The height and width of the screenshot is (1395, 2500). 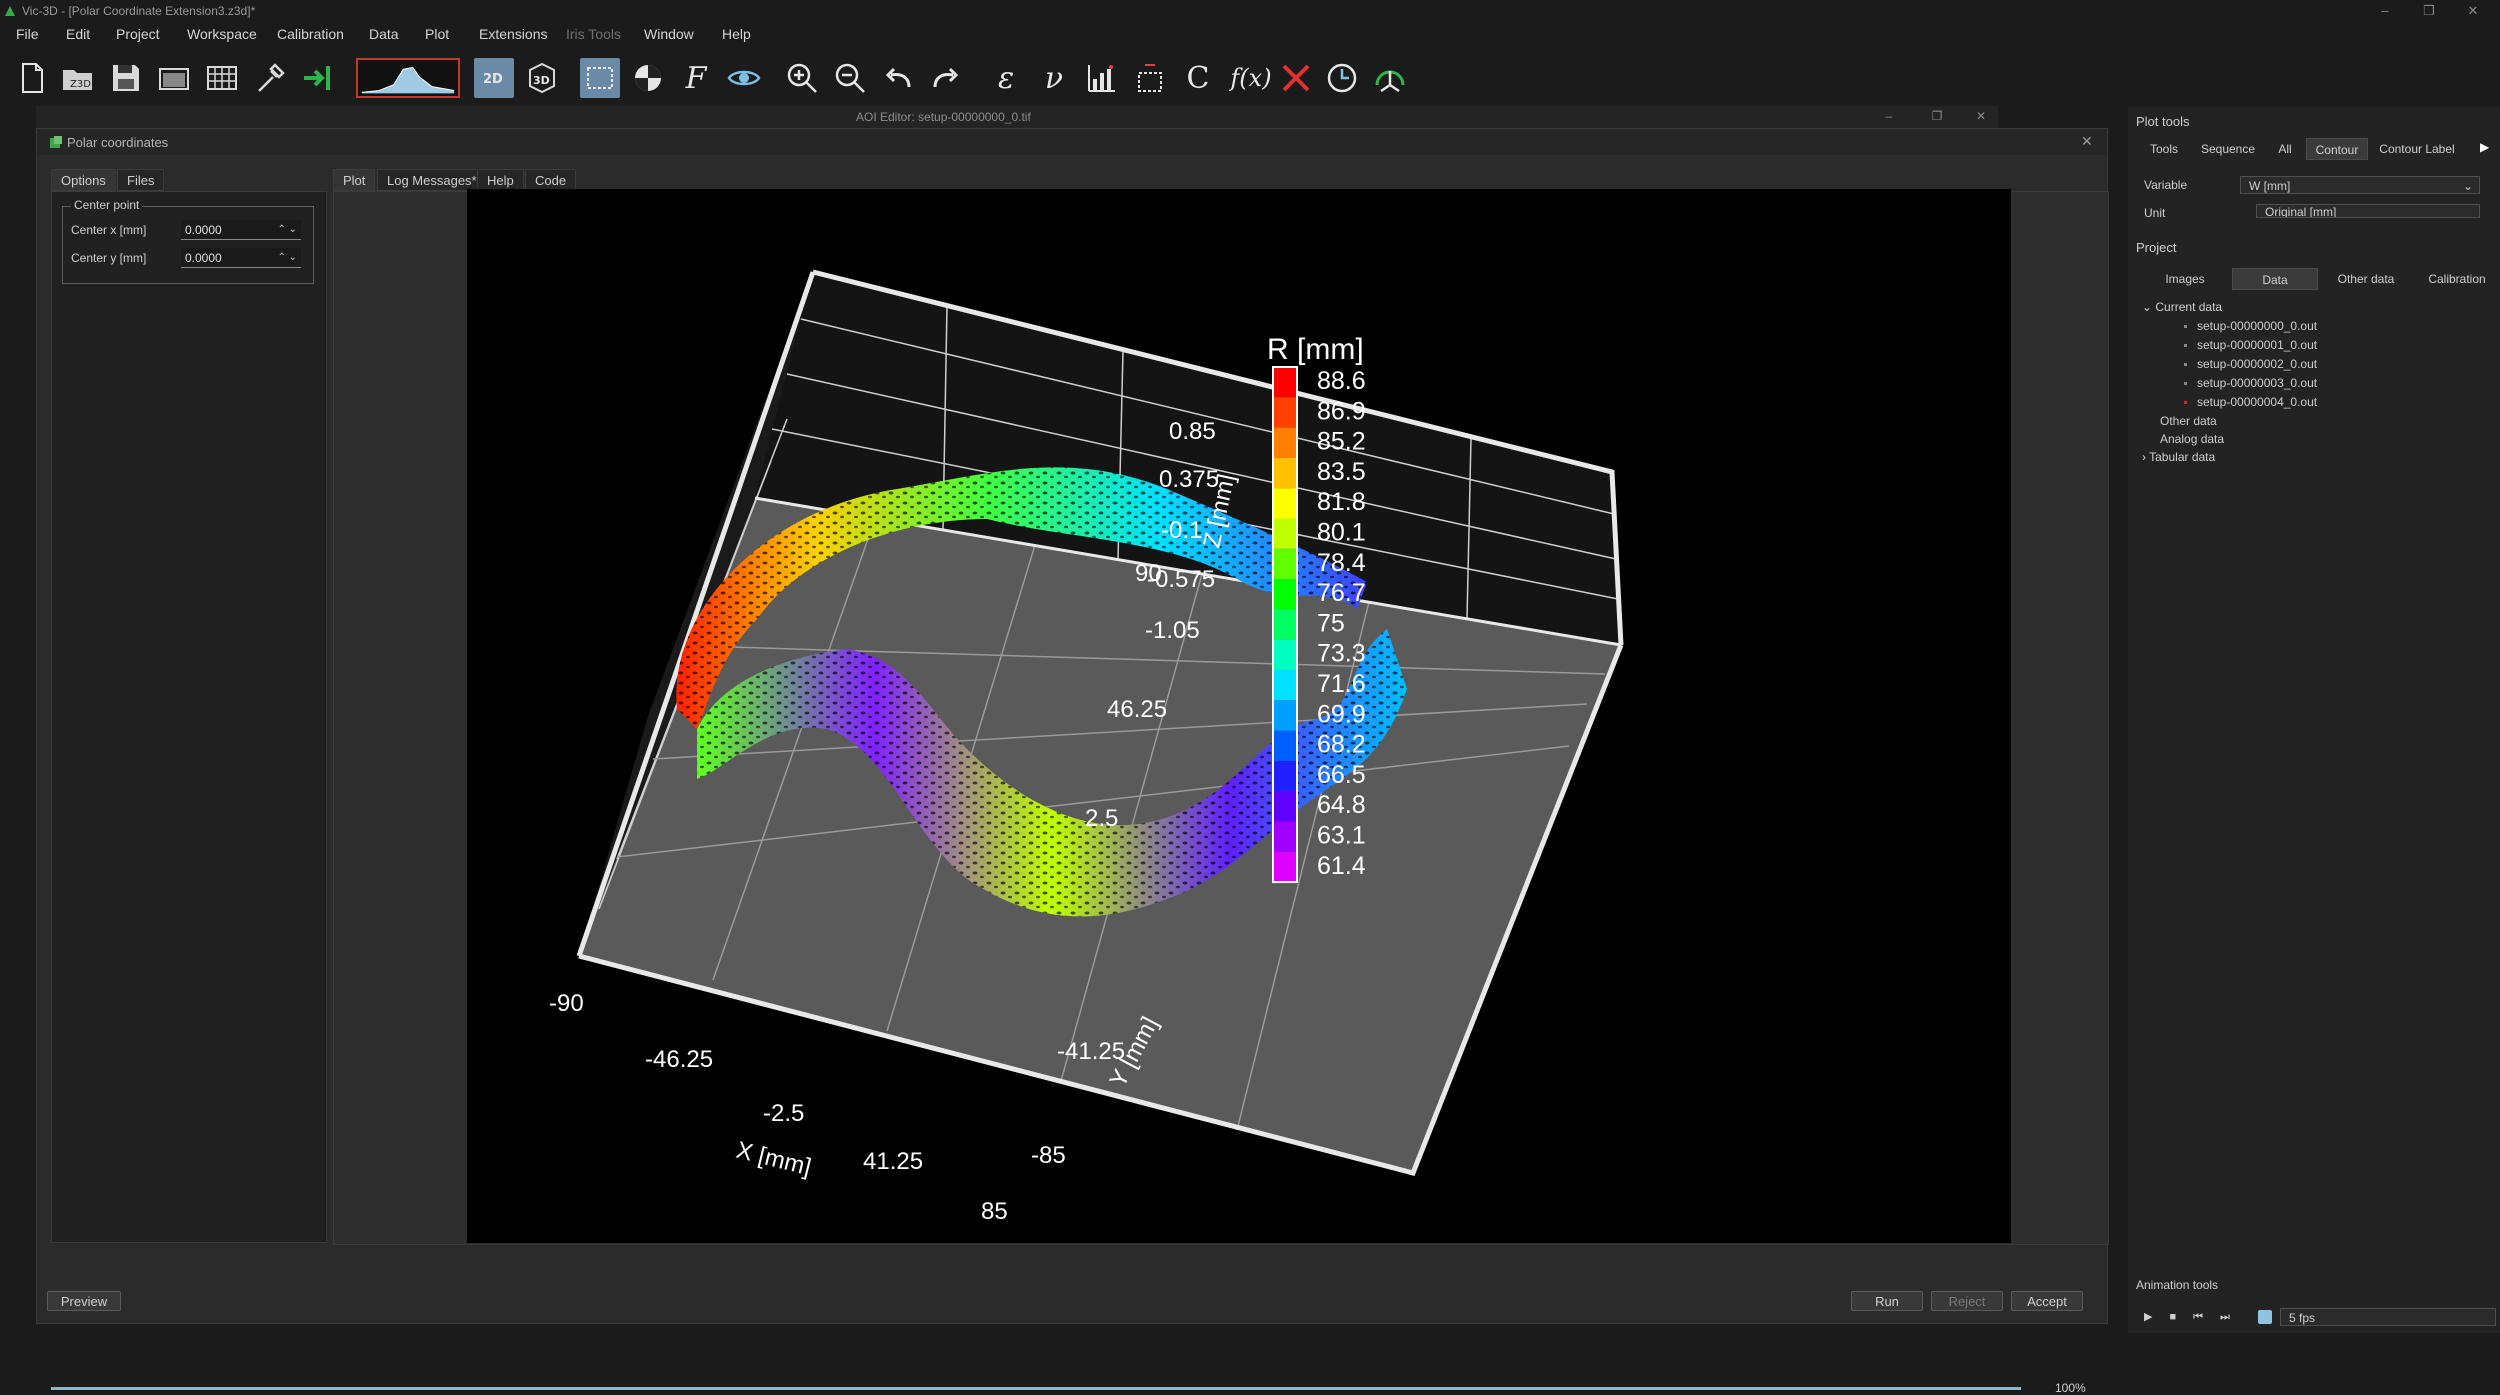 I want to click on tree-file-item: setup-00000002_0.out, so click(x=2250, y=364).